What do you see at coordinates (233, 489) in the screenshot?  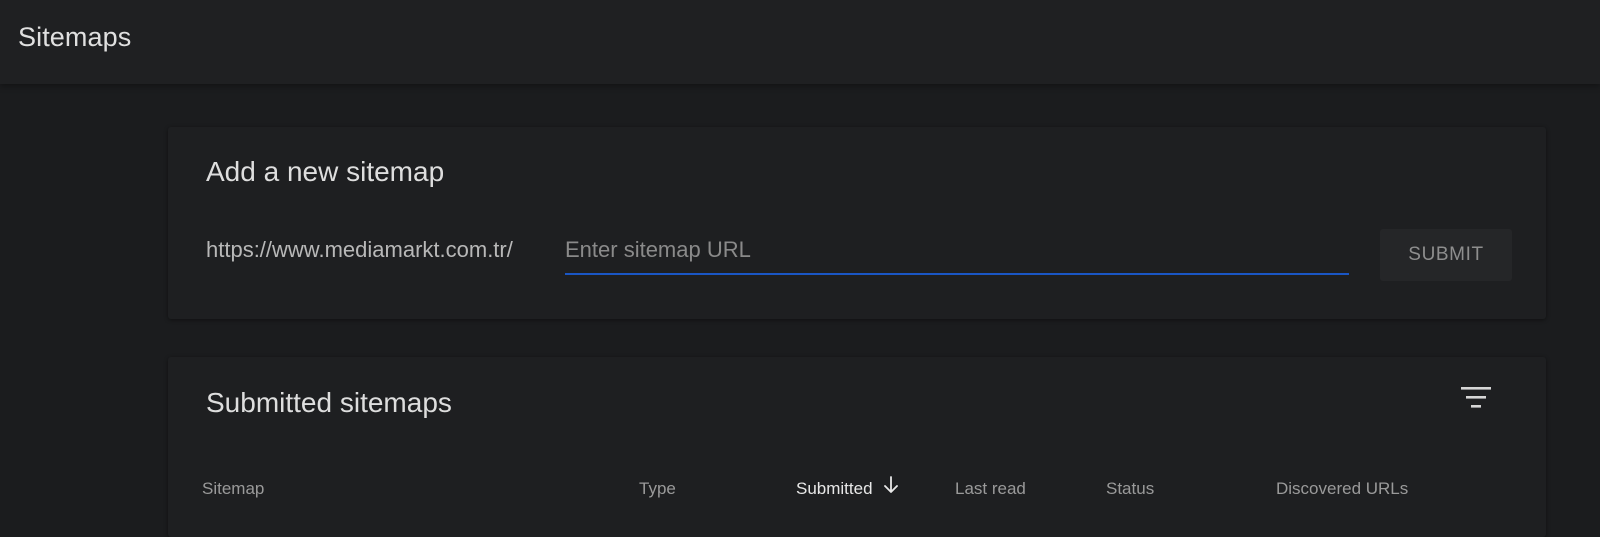 I see `column-header-sitemap: Sitemap` at bounding box center [233, 489].